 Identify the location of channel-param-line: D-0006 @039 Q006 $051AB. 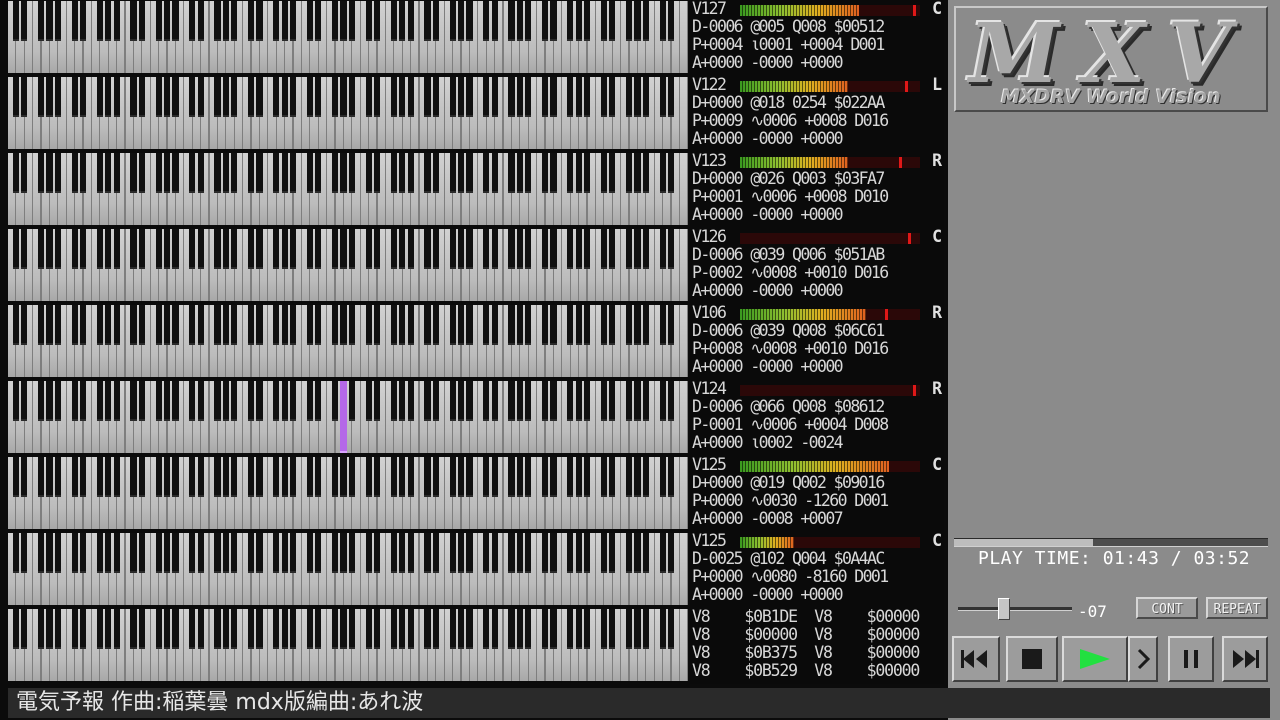
(788, 254).